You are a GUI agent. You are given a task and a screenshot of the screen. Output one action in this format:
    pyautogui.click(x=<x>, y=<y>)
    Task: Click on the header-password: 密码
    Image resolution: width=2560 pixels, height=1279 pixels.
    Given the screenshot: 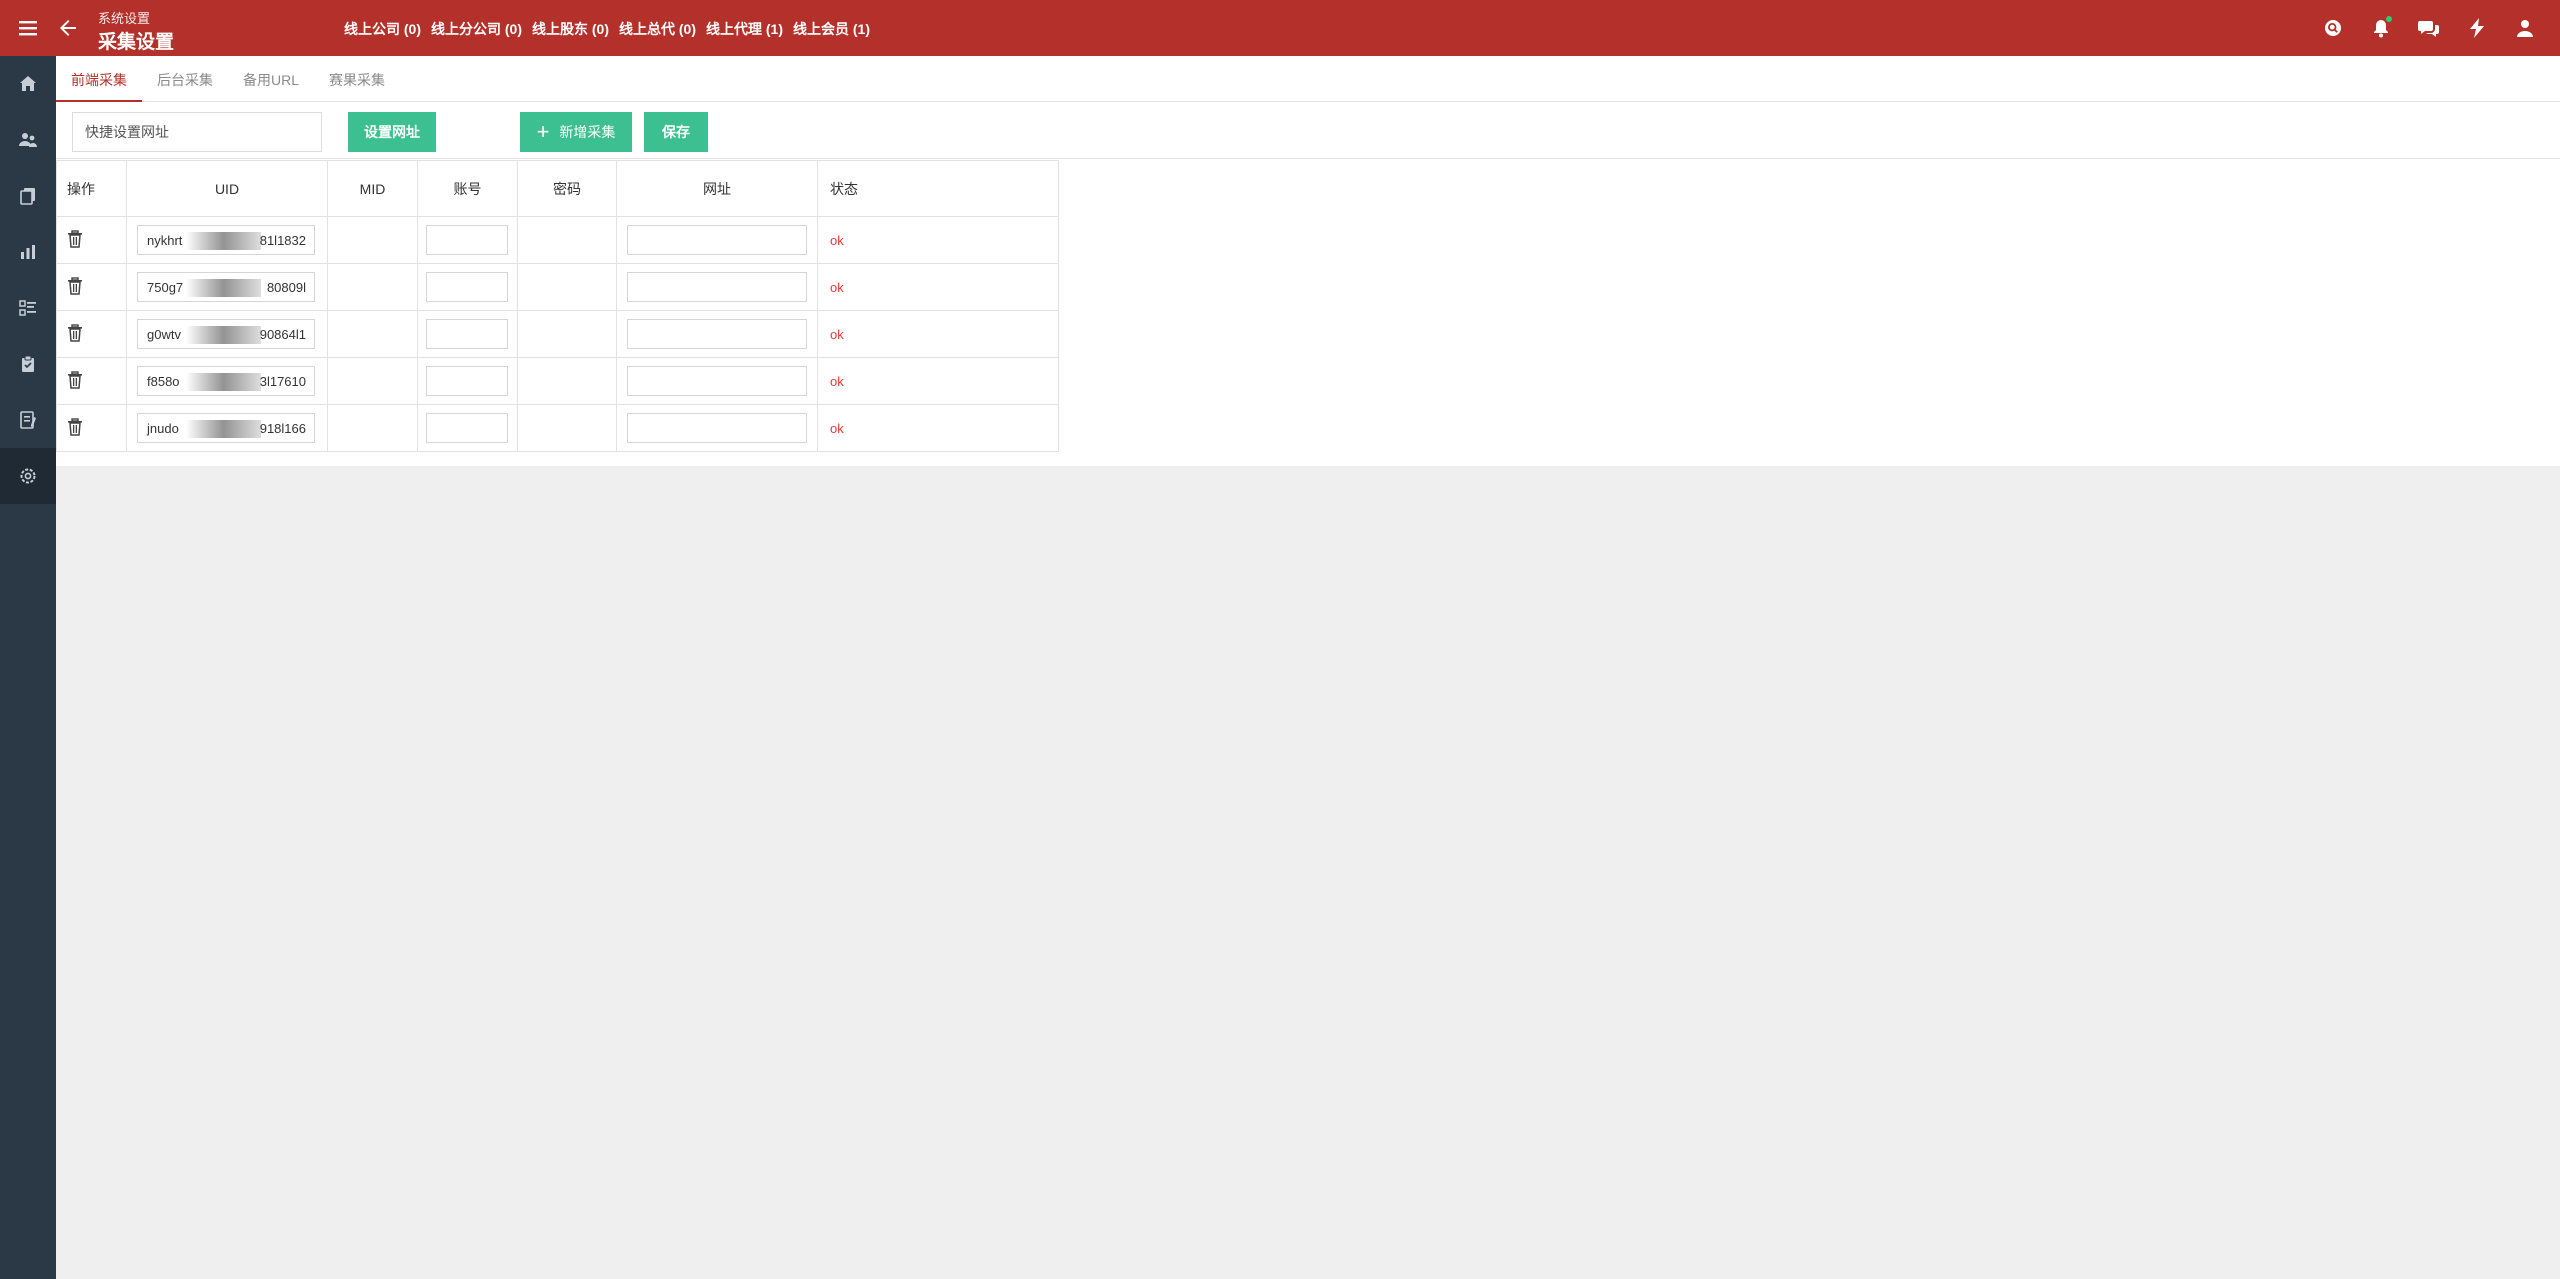 What is the action you would take?
    pyautogui.click(x=567, y=188)
    